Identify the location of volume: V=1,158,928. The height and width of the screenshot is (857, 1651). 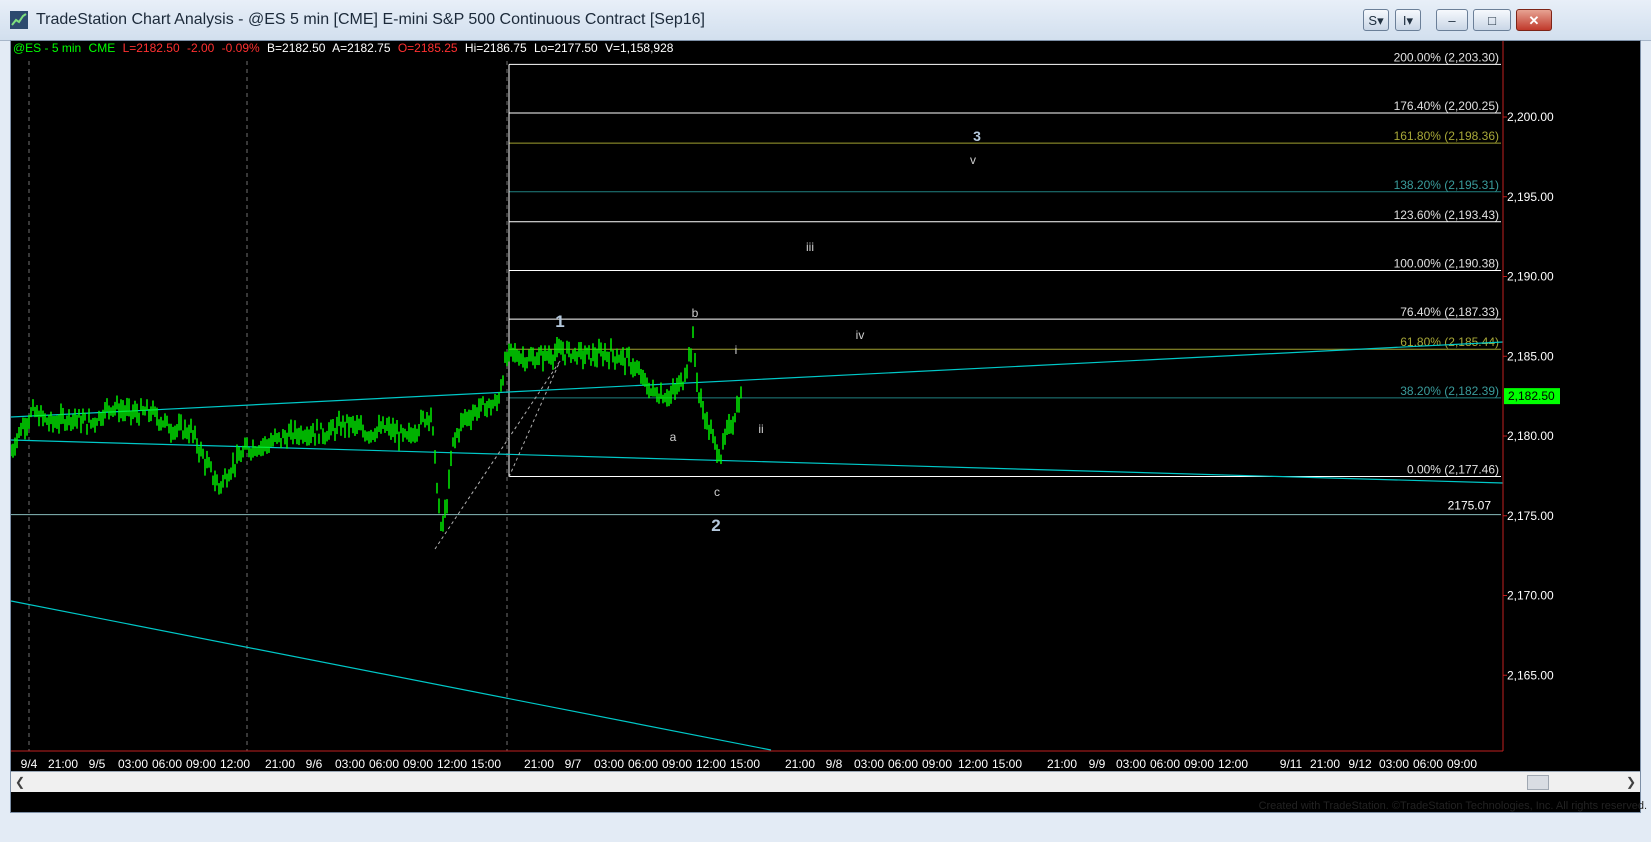
(639, 48).